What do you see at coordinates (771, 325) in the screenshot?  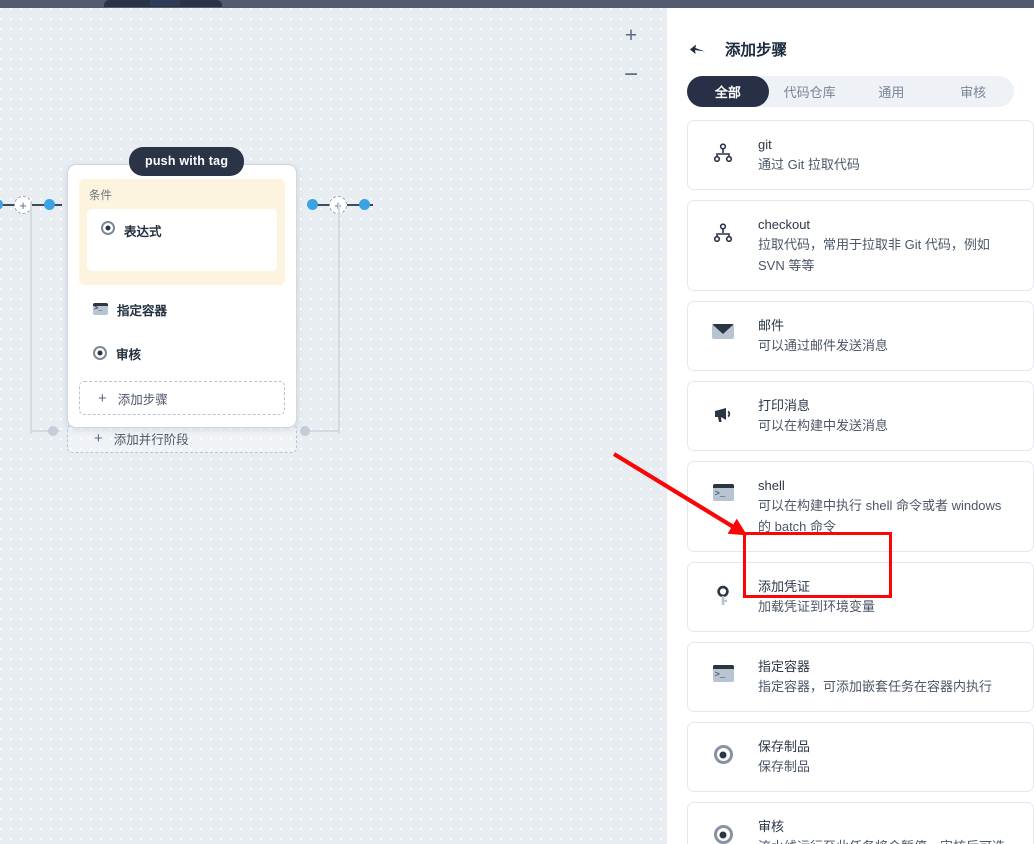 I see `list-item-name: 邮件` at bounding box center [771, 325].